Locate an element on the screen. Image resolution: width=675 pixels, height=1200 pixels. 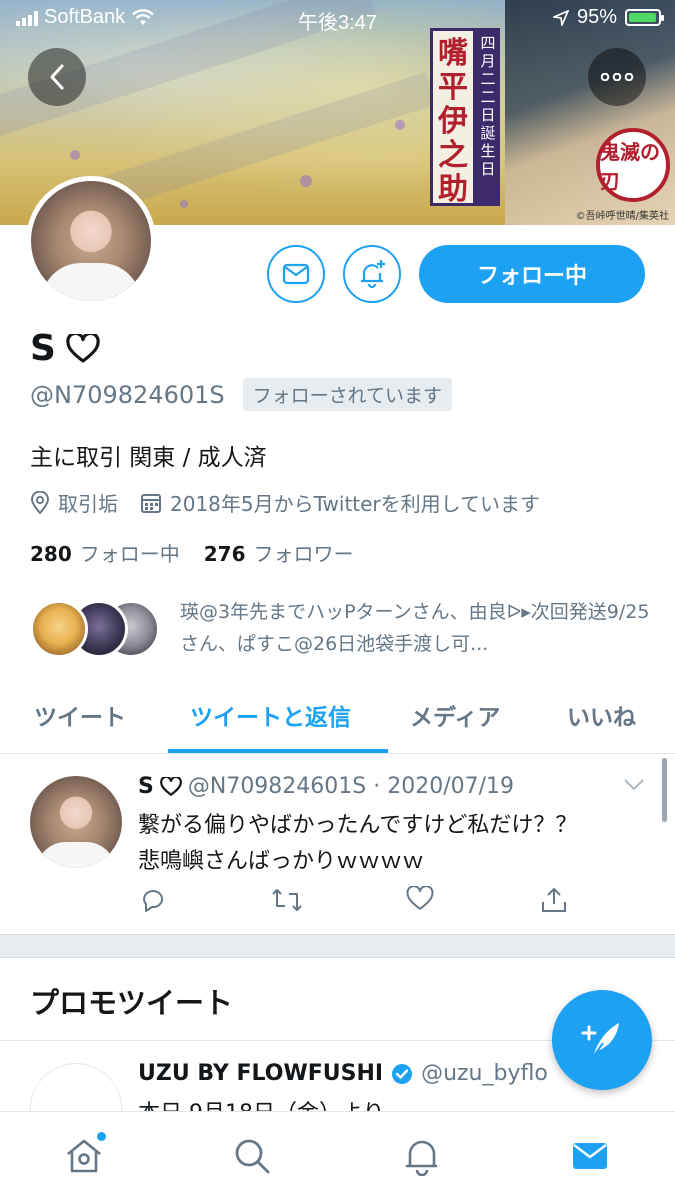
notification-subscribe-button is located at coordinates (372, 274).